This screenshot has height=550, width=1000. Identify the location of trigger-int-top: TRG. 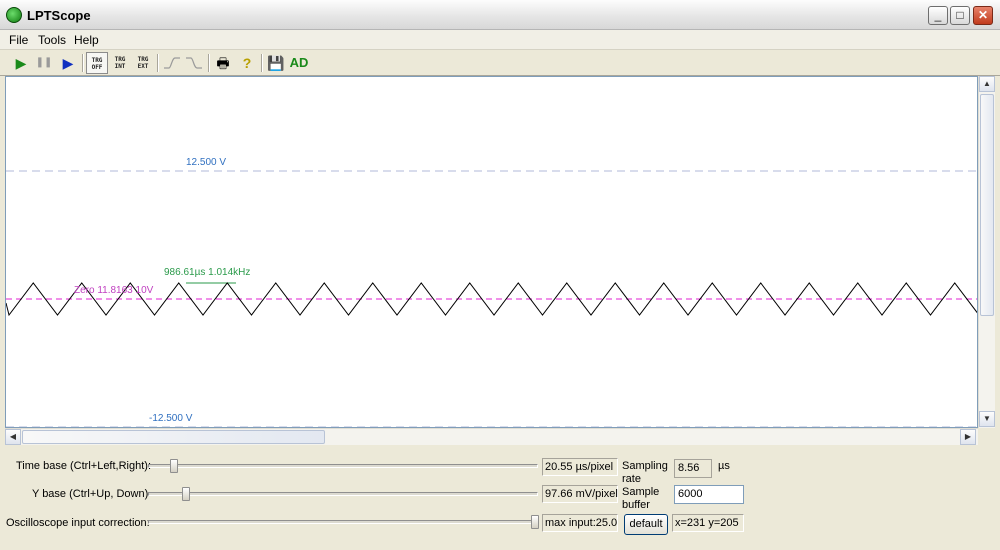
(120, 59).